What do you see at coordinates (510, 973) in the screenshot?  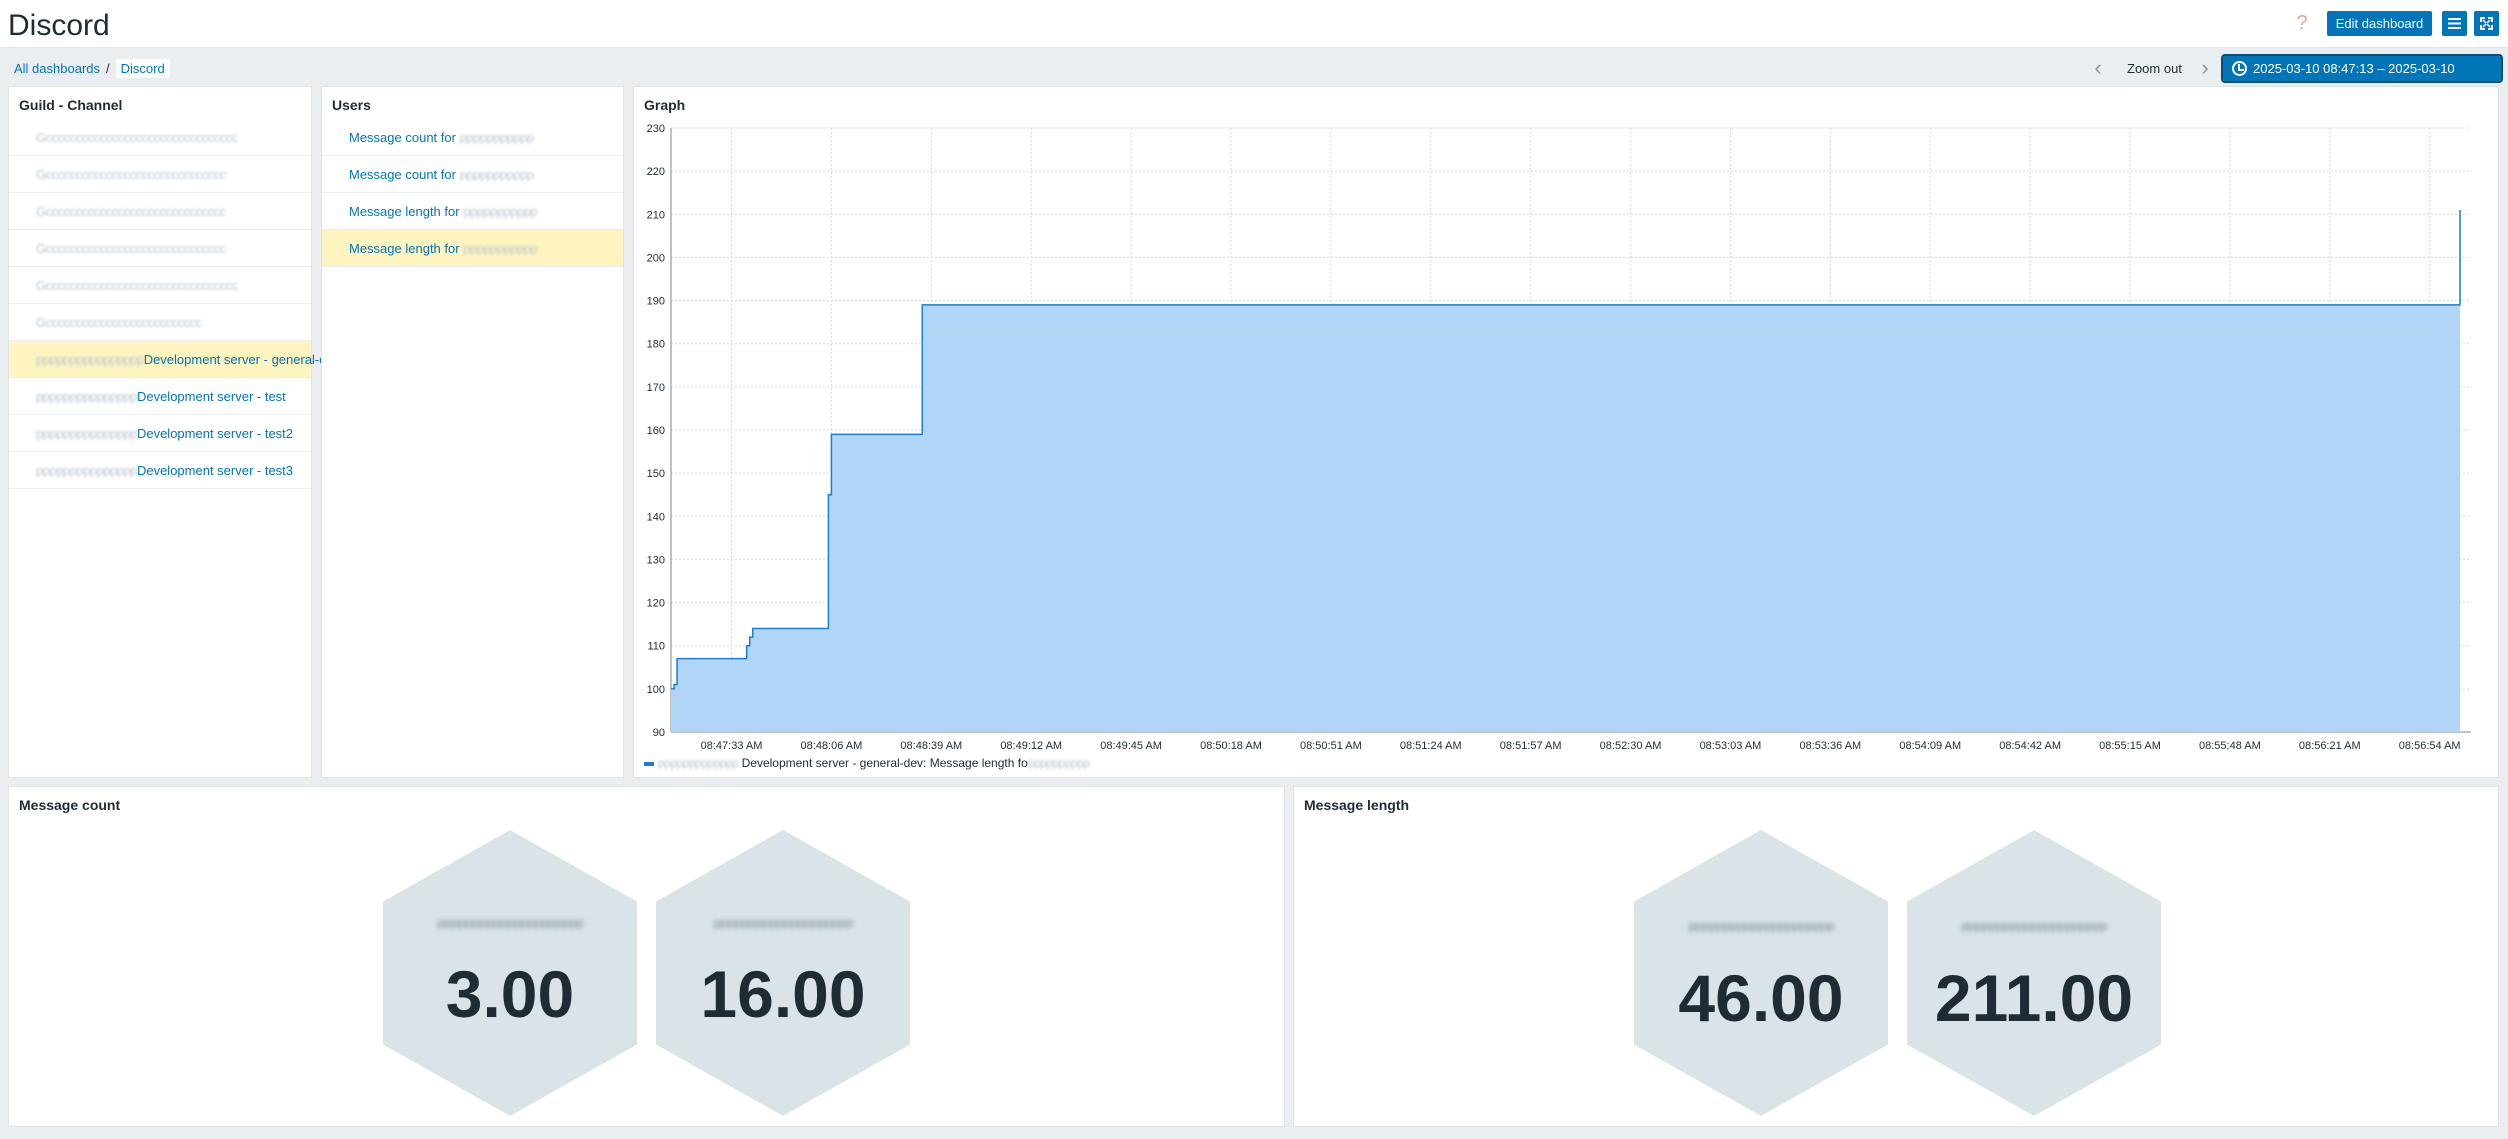 I see `item-value-cell: ppppppppppppppppppppp 3.00` at bounding box center [510, 973].